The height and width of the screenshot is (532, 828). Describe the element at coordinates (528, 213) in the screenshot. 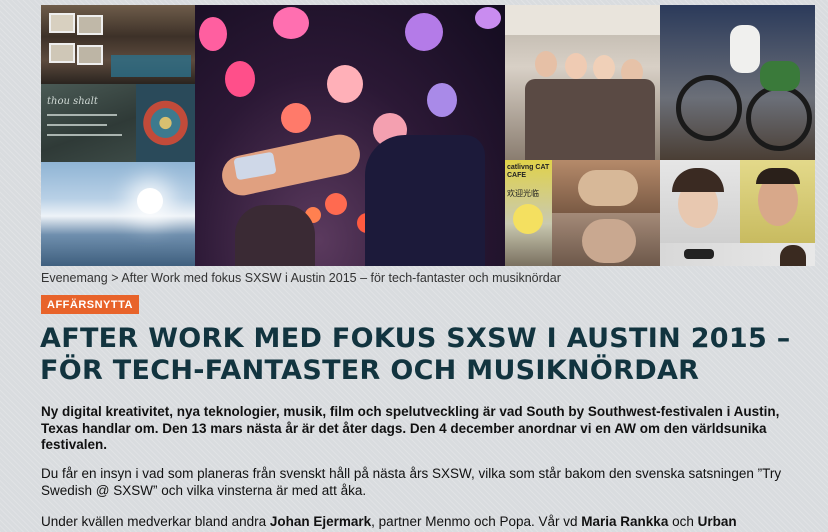

I see `photo-cat-cafe-sign: catlivng CAT CAFE 欢迎光临` at that location.